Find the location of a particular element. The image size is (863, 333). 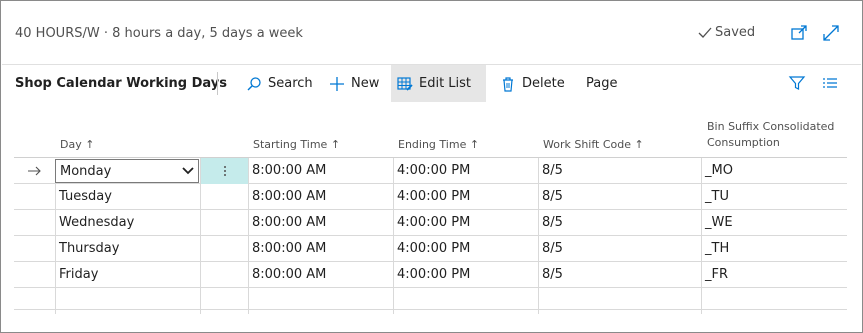

search-icon is located at coordinates (254, 83).